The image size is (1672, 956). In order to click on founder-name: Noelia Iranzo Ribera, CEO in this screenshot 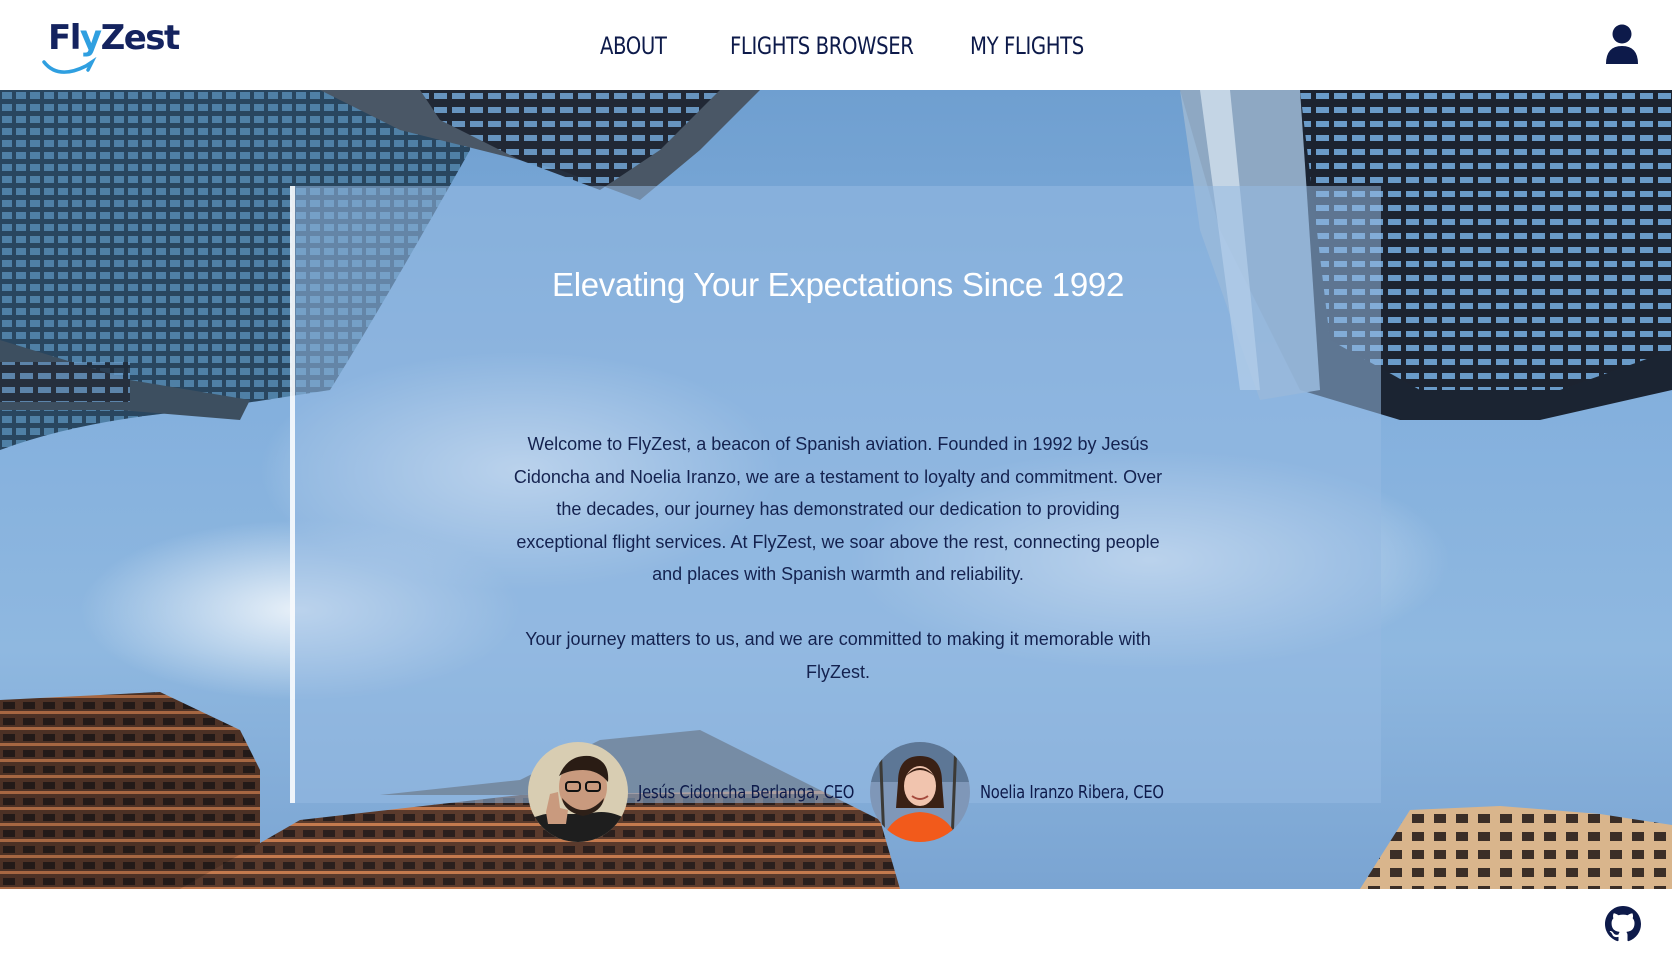, I will do `click(1072, 792)`.